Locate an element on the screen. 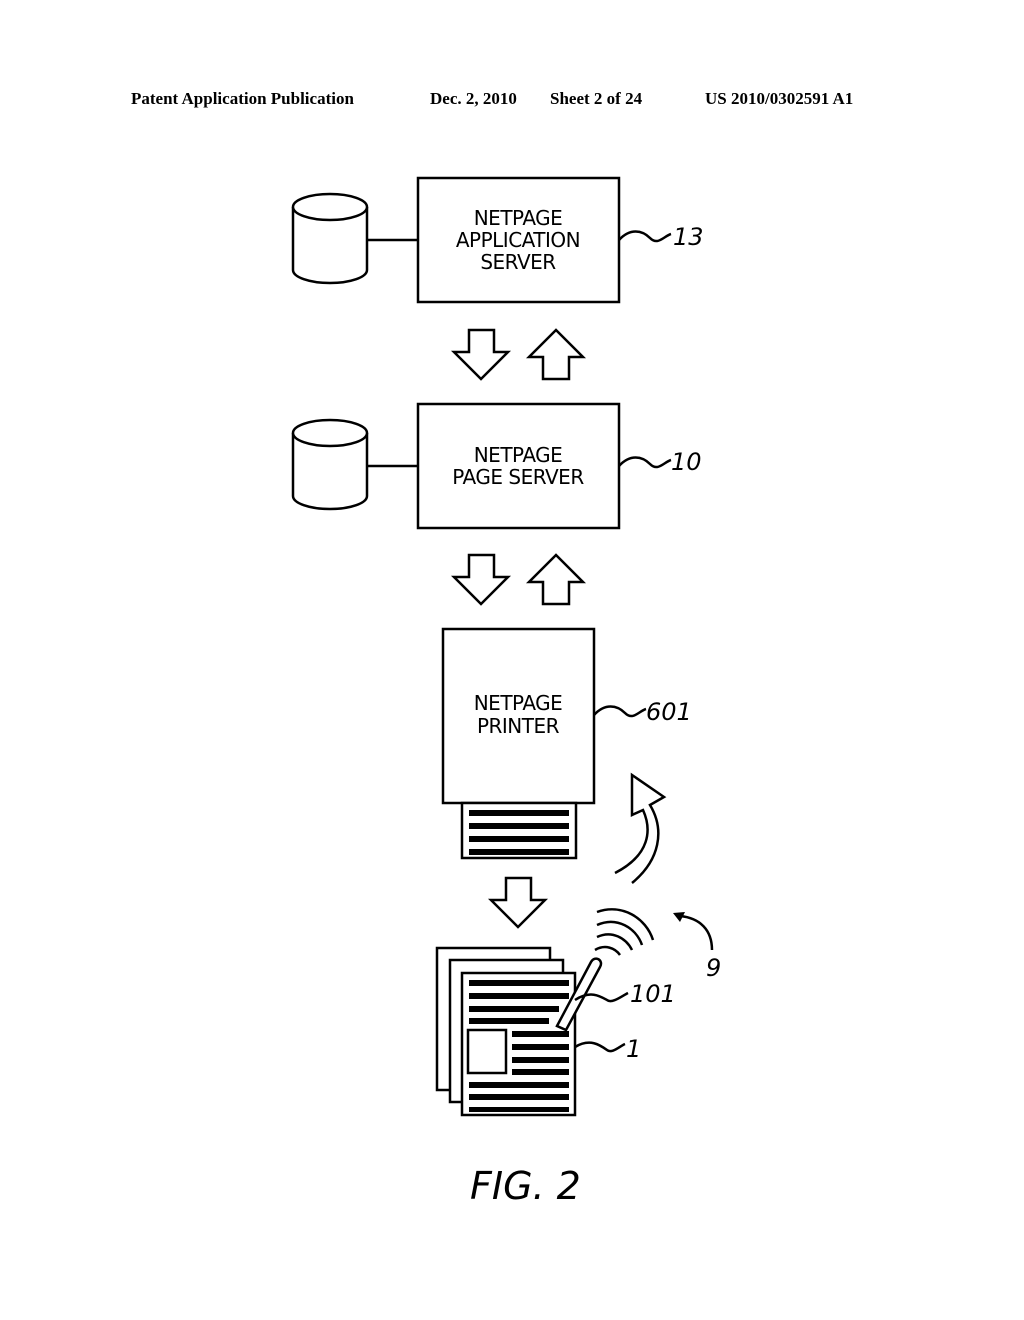 This screenshot has width=1024, height=1320. wireless-waves-icon is located at coordinates (624, 932).